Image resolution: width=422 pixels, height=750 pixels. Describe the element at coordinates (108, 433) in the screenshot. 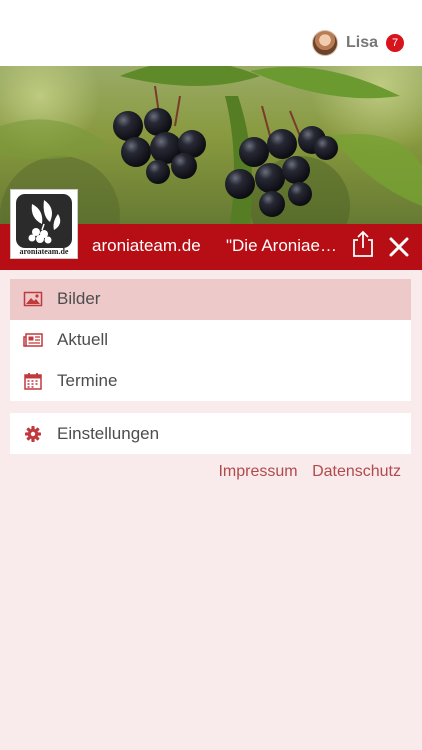

I see `menu-item-label: Einstellungen` at that location.